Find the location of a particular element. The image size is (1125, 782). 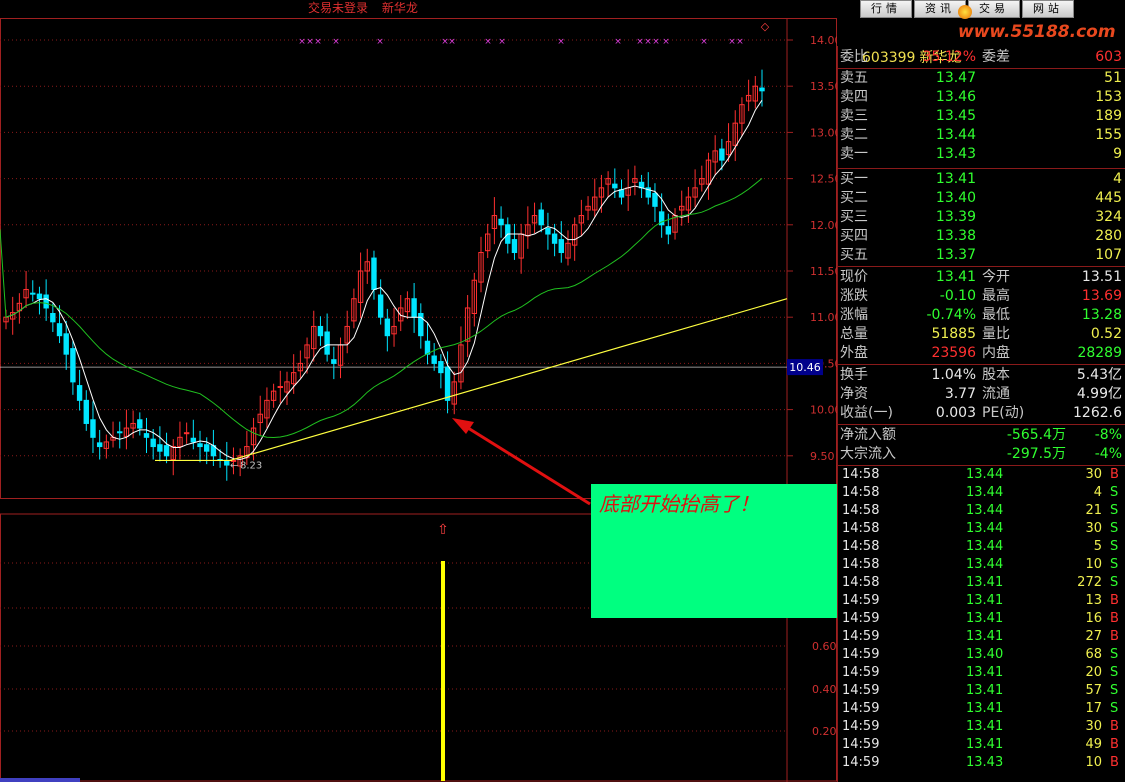

sell-volume: 153 is located at coordinates (1108, 97).